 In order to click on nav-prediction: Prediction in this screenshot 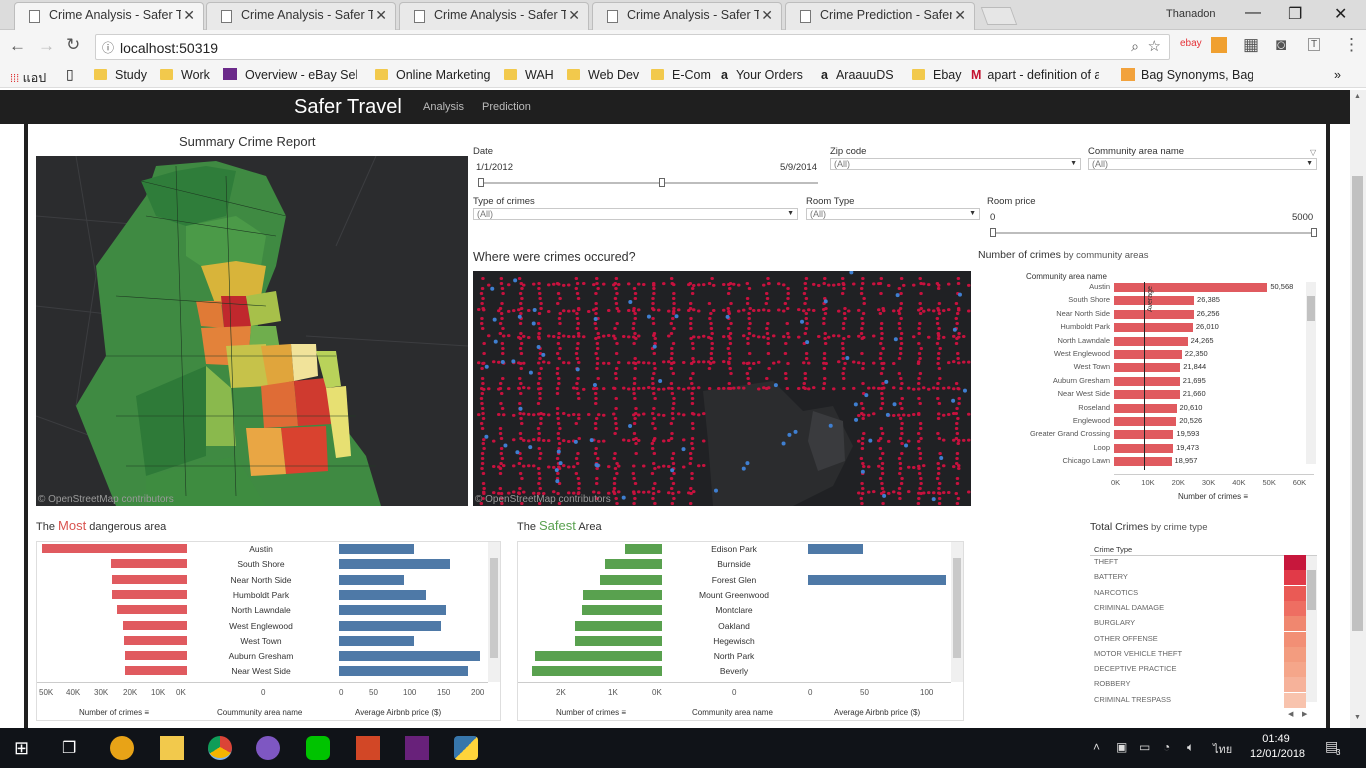, I will do `click(506, 107)`.